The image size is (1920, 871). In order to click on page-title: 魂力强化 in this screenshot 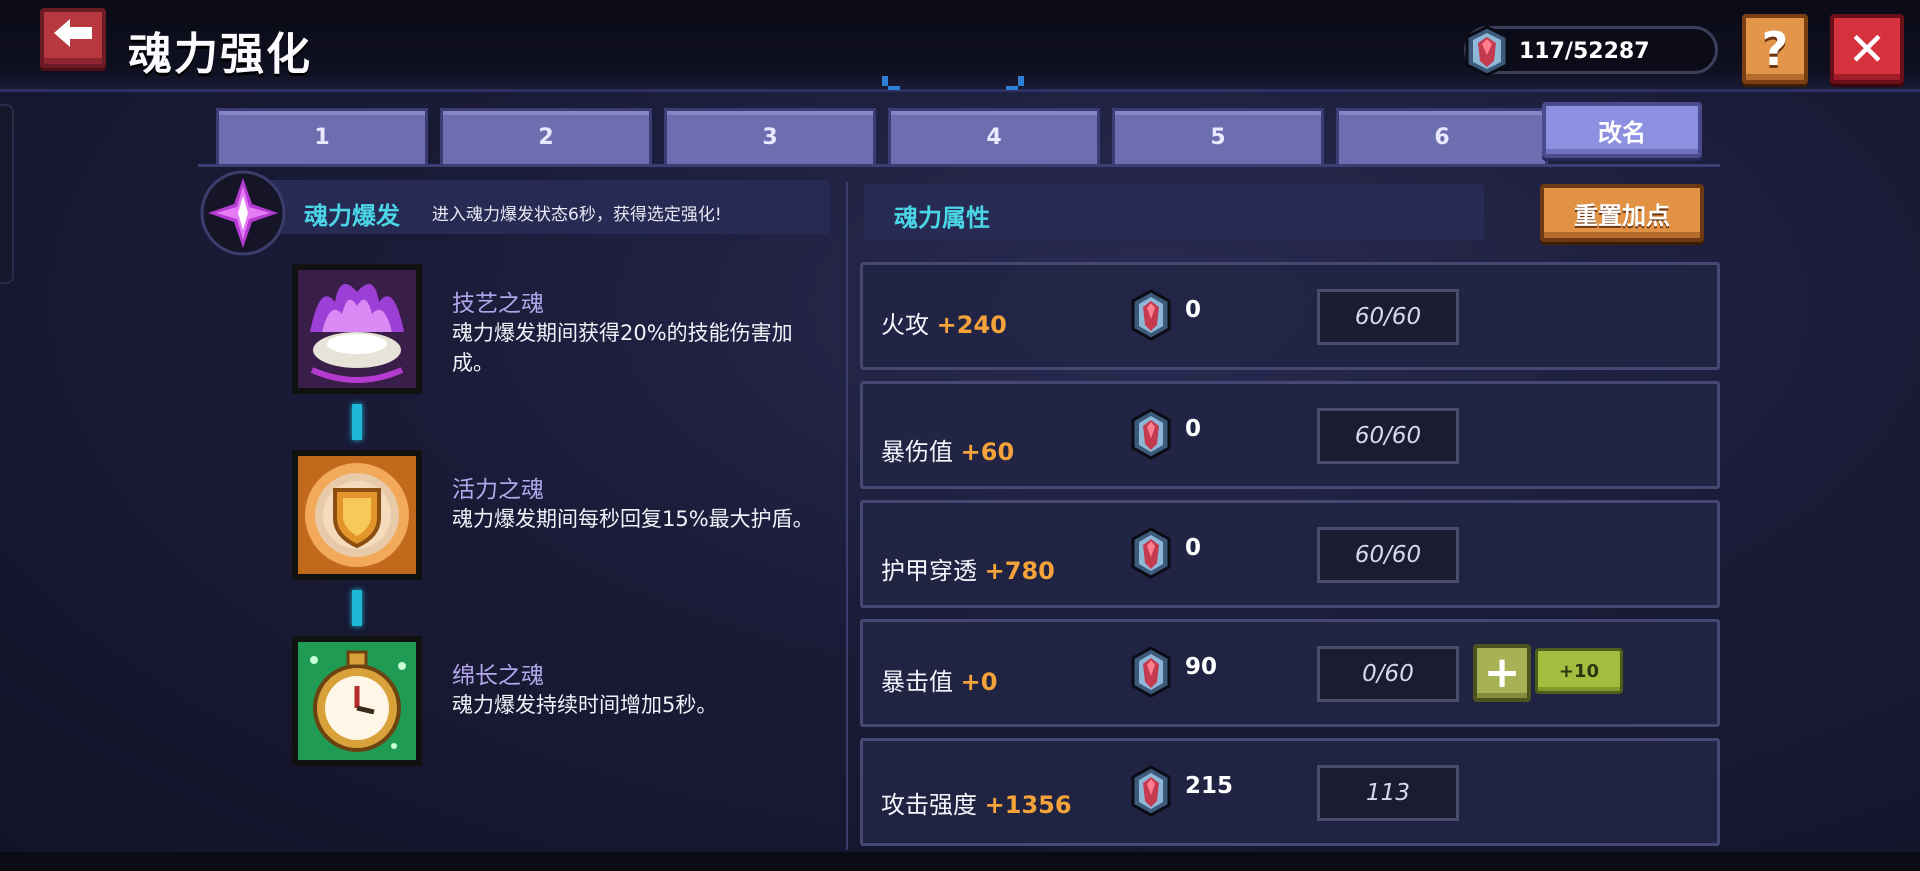, I will do `click(220, 54)`.